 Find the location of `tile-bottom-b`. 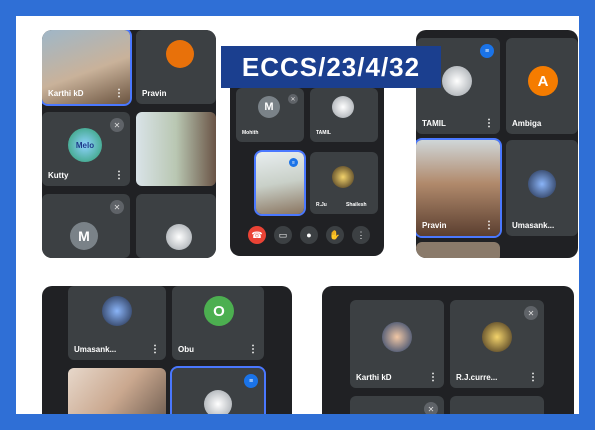

tile-bottom-b is located at coordinates (497, 405).